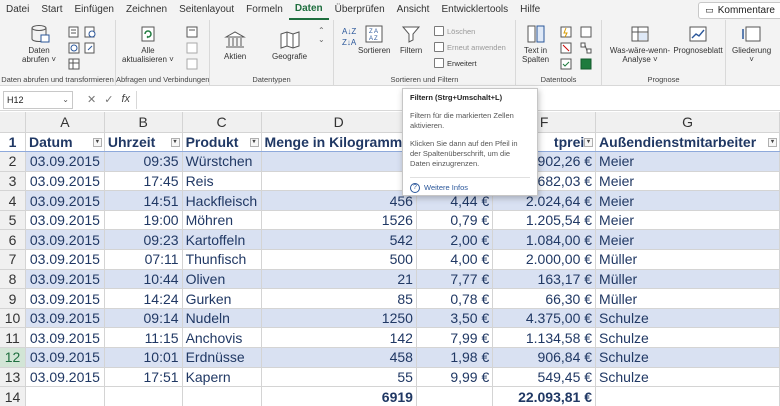  I want to click on table-header-cell: Uhrzeit ▾, so click(143, 142).